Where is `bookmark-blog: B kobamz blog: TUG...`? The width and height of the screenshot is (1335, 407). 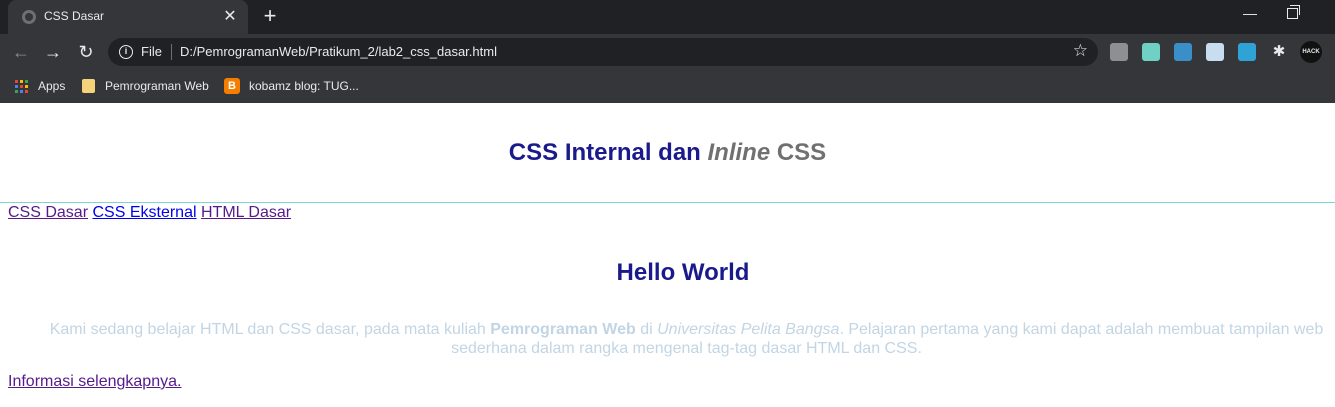
bookmark-blog: B kobamz blog: TUG... is located at coordinates (291, 86).